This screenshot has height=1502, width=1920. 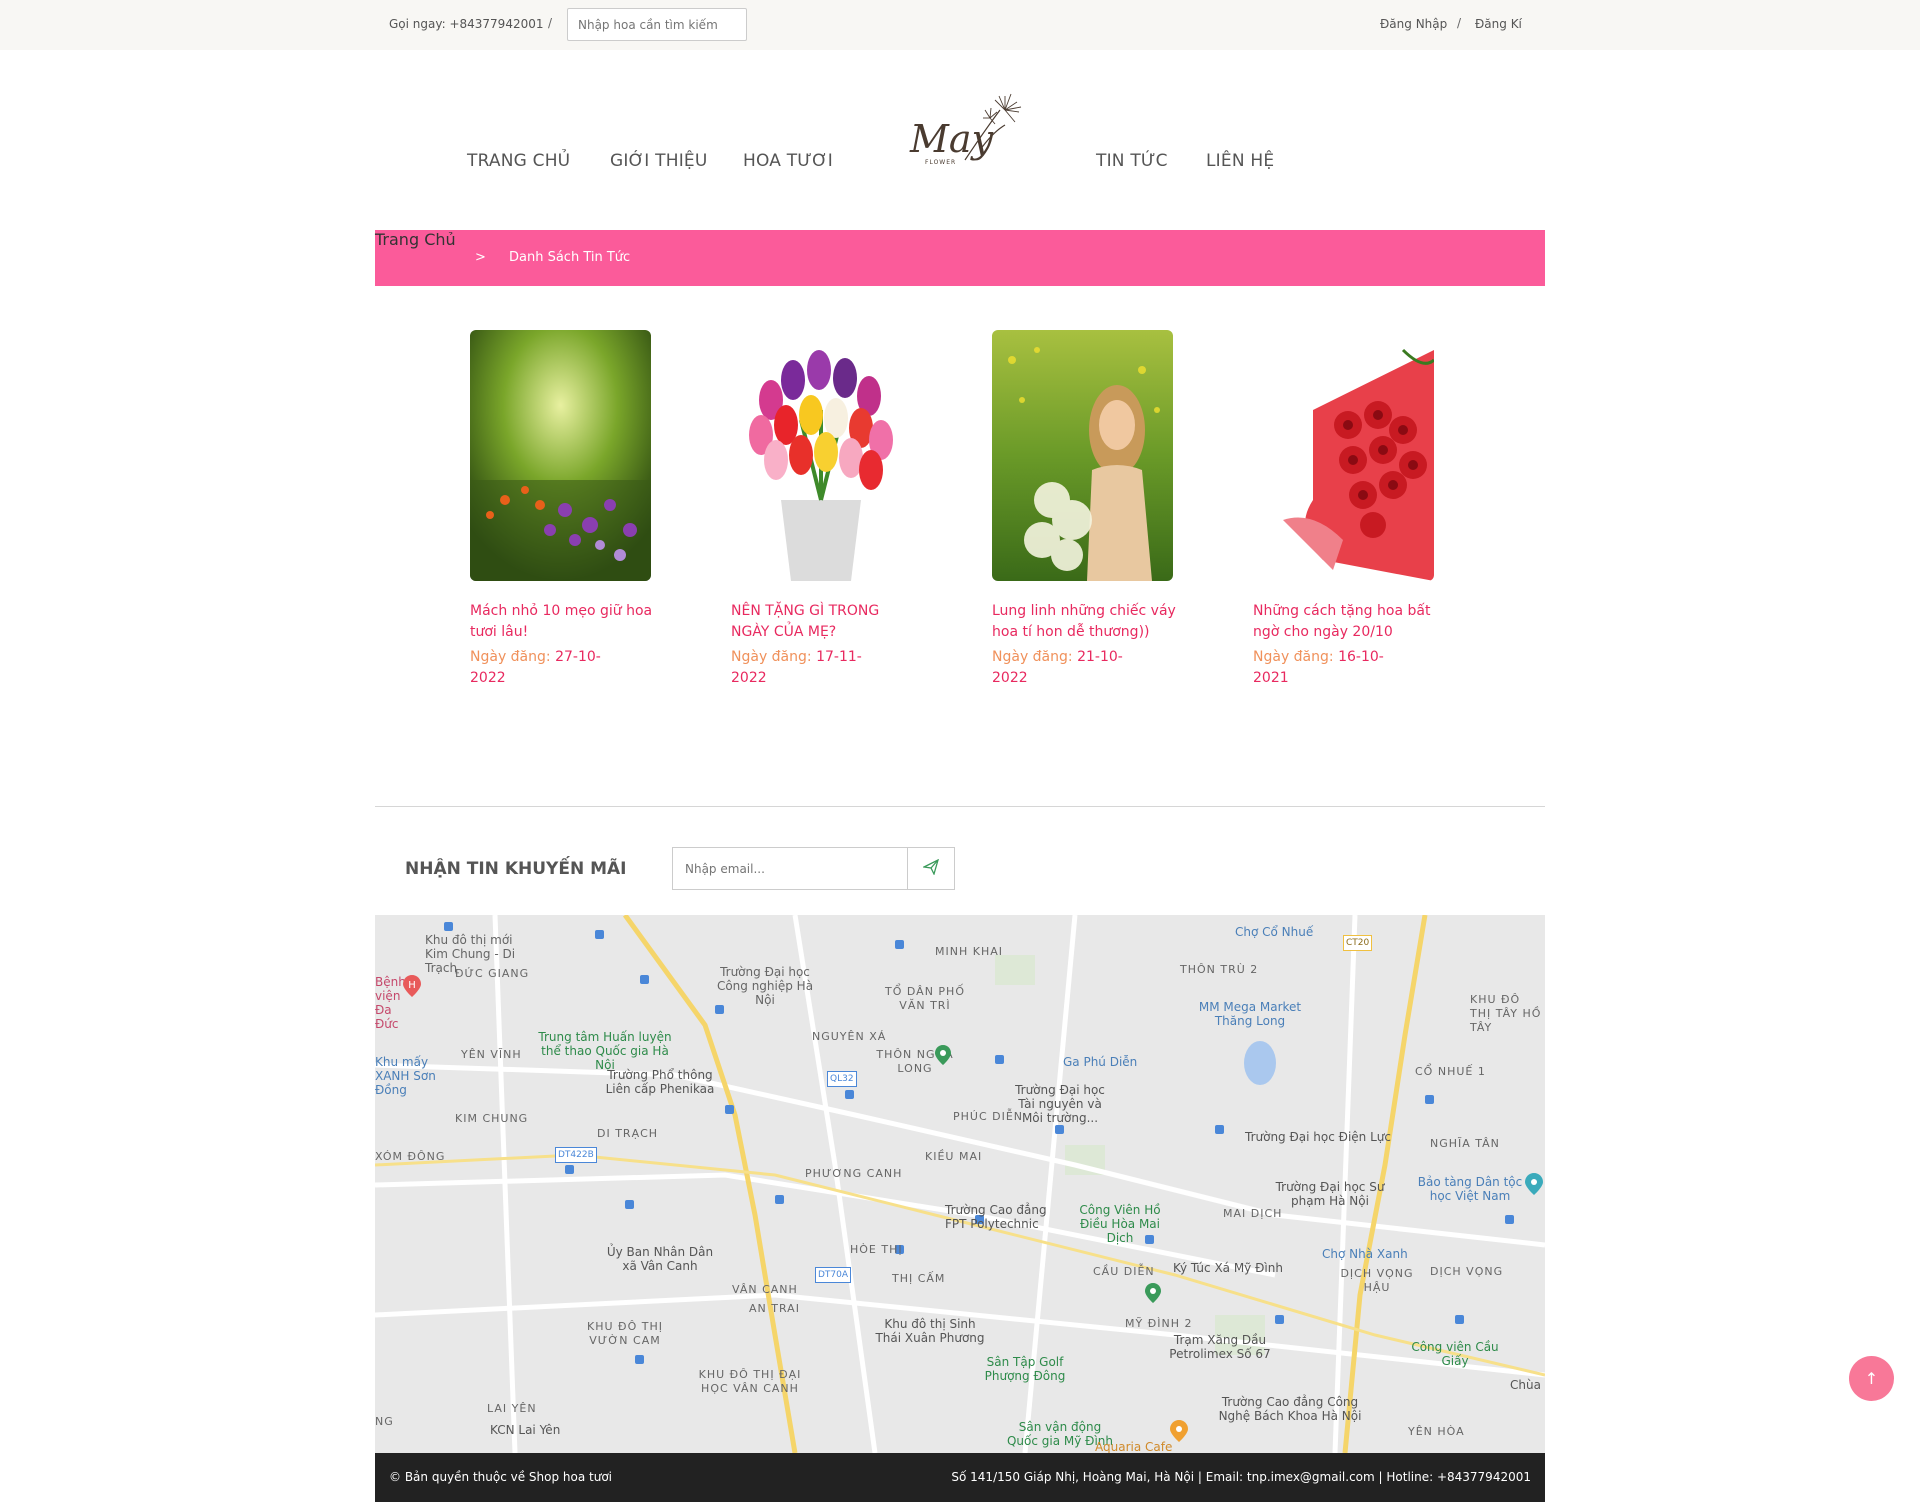 What do you see at coordinates (1527, 1385) in the screenshot?
I see `map-label: Chùa L` at bounding box center [1527, 1385].